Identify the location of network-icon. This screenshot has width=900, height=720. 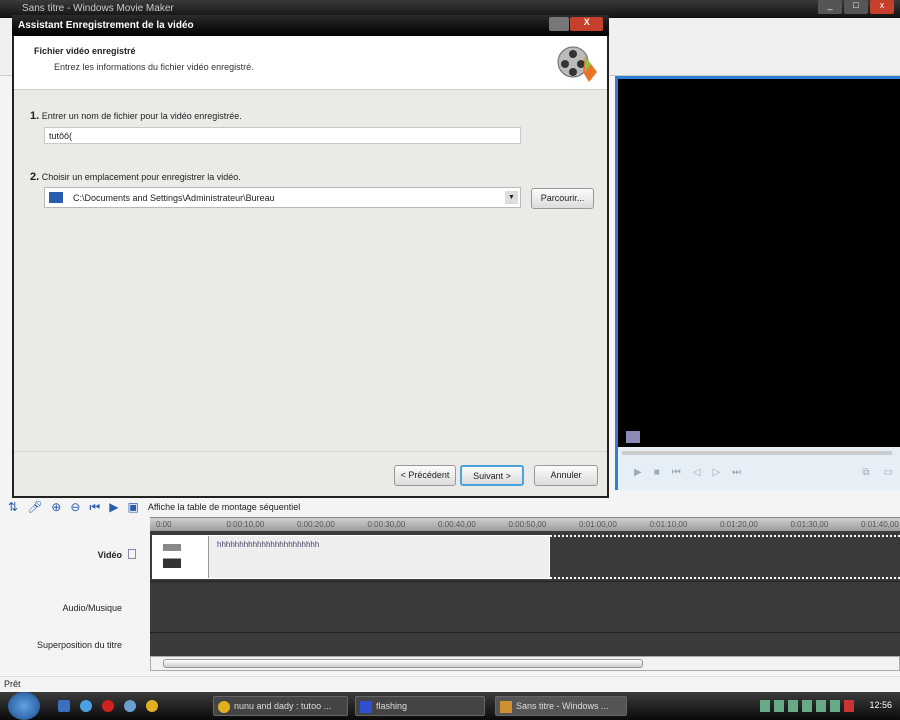
(821, 706).